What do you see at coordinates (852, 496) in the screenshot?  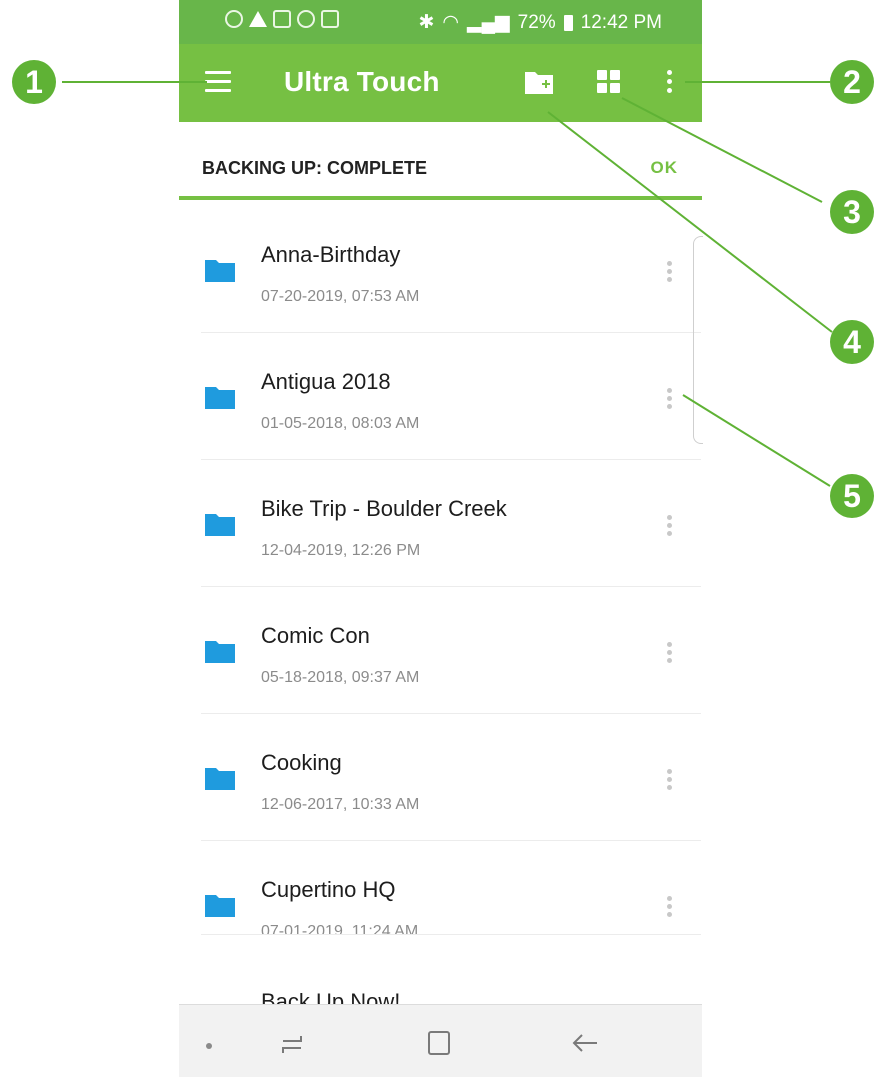 I see `callout-5: 5` at bounding box center [852, 496].